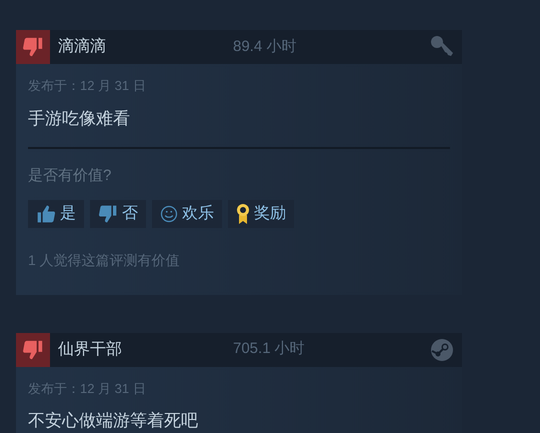 Image resolution: width=540 pixels, height=433 pixels. Describe the element at coordinates (70, 176) in the screenshot. I see `helpful-question: 是否有价值?` at that location.